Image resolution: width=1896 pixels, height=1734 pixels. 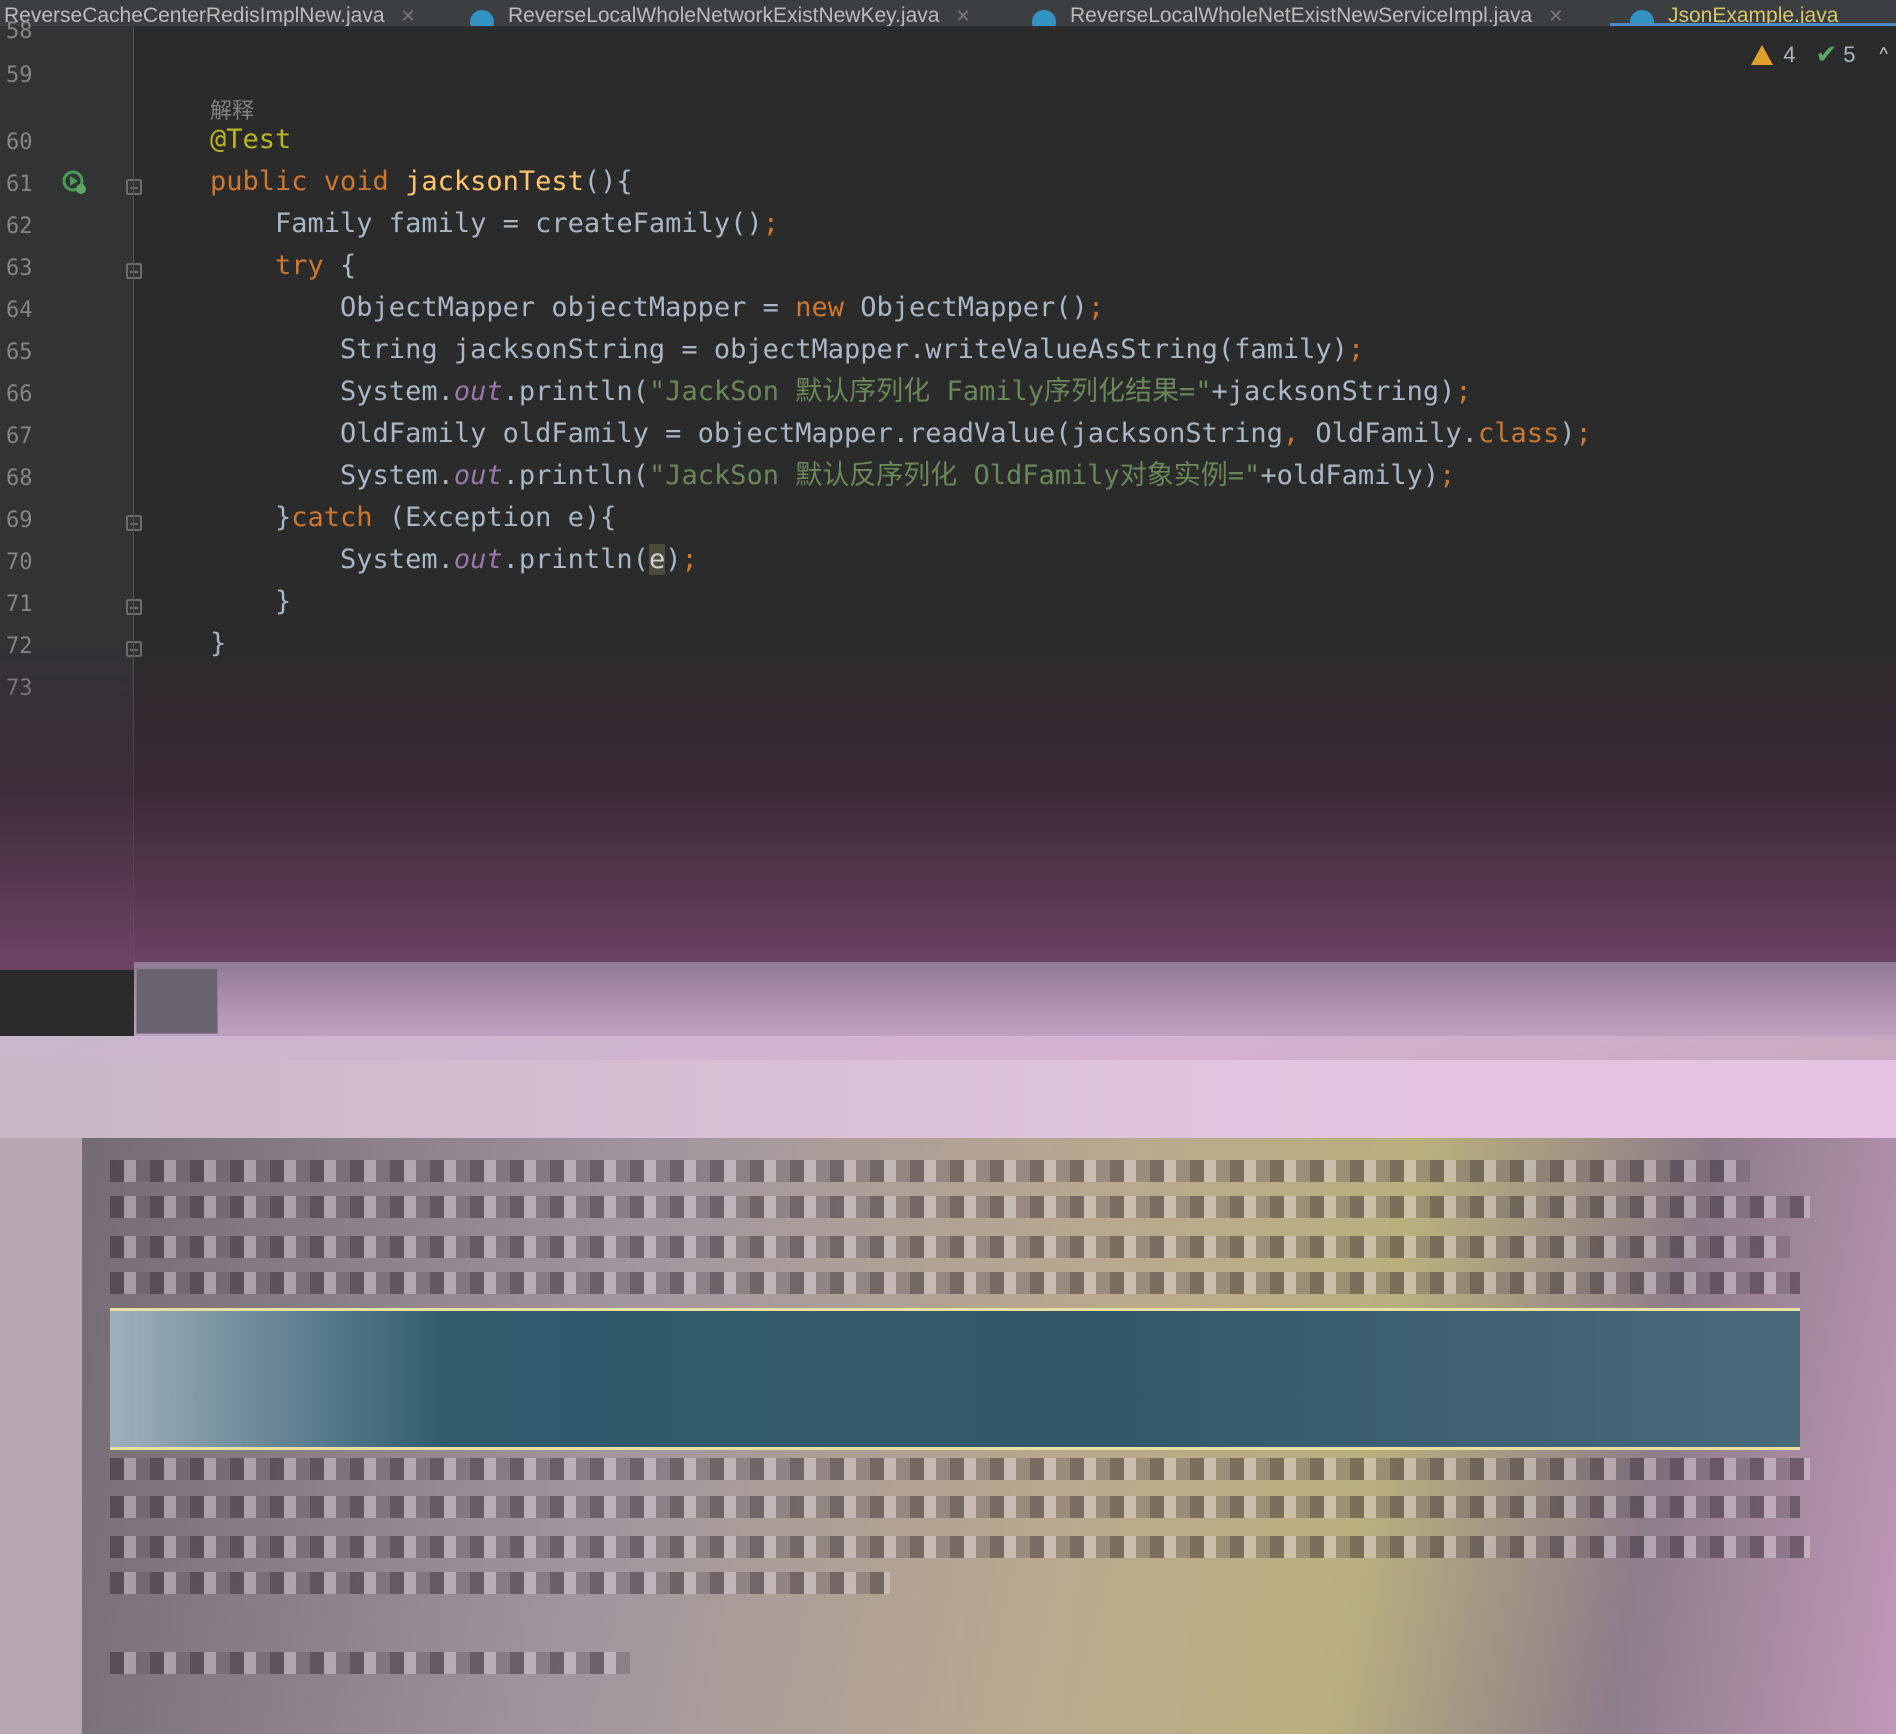 What do you see at coordinates (1015, 999) in the screenshot?
I see `horizontal-scrollbar` at bounding box center [1015, 999].